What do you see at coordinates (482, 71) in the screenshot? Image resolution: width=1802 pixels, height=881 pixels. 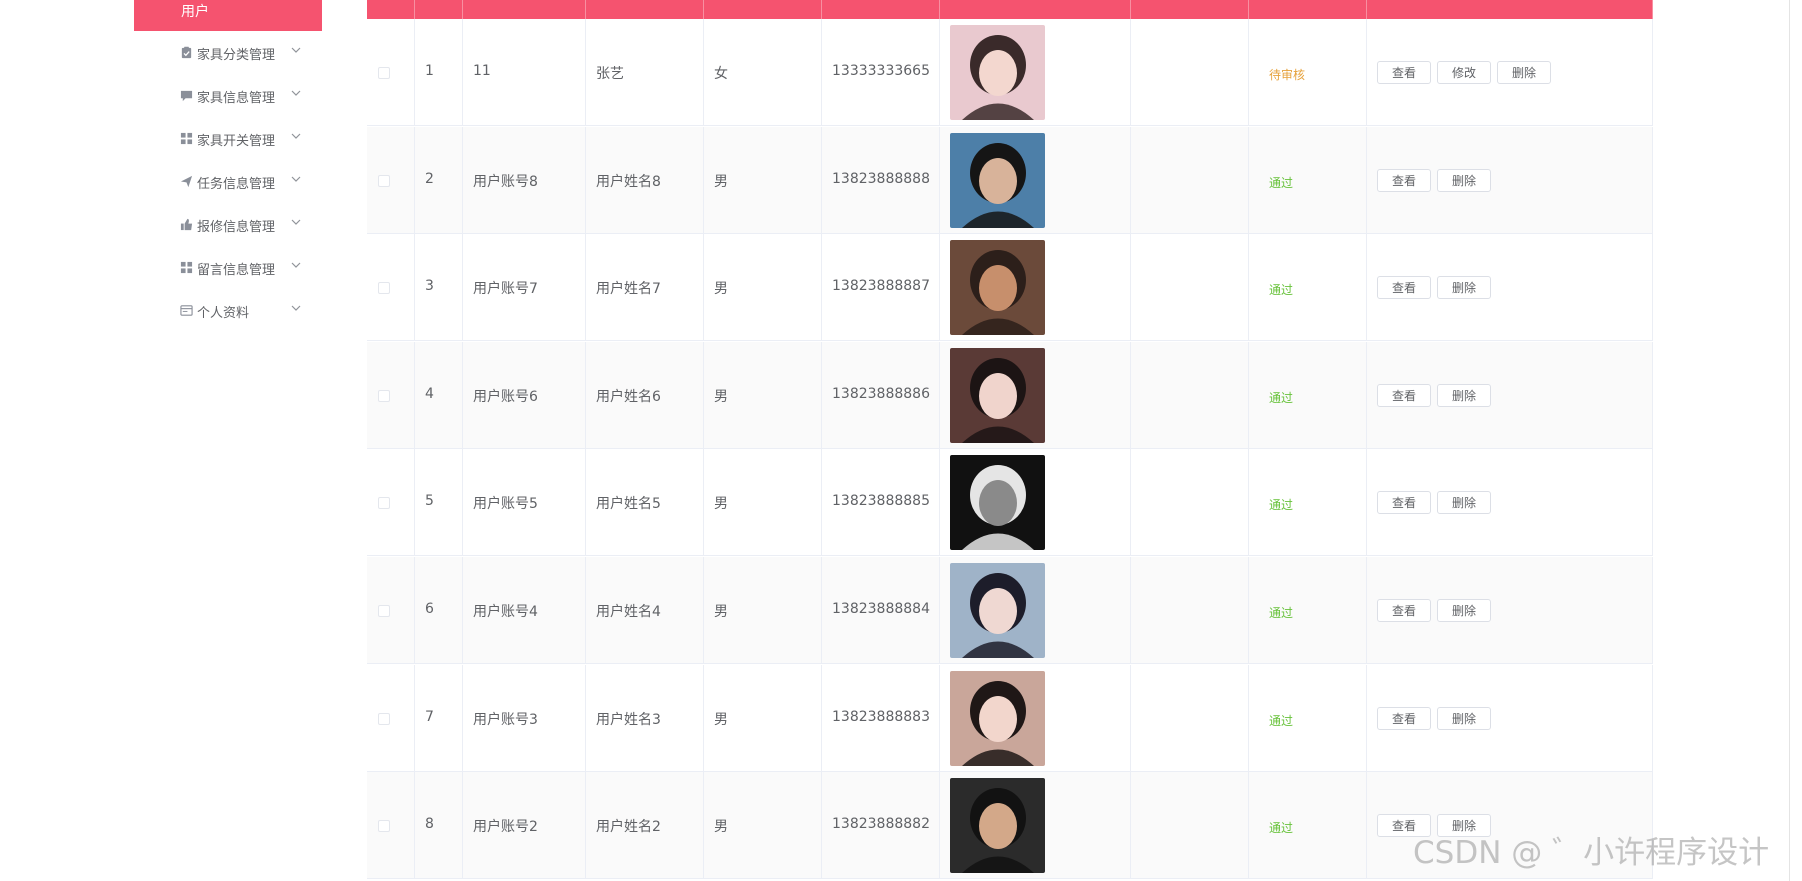 I see `cell-account: 11` at bounding box center [482, 71].